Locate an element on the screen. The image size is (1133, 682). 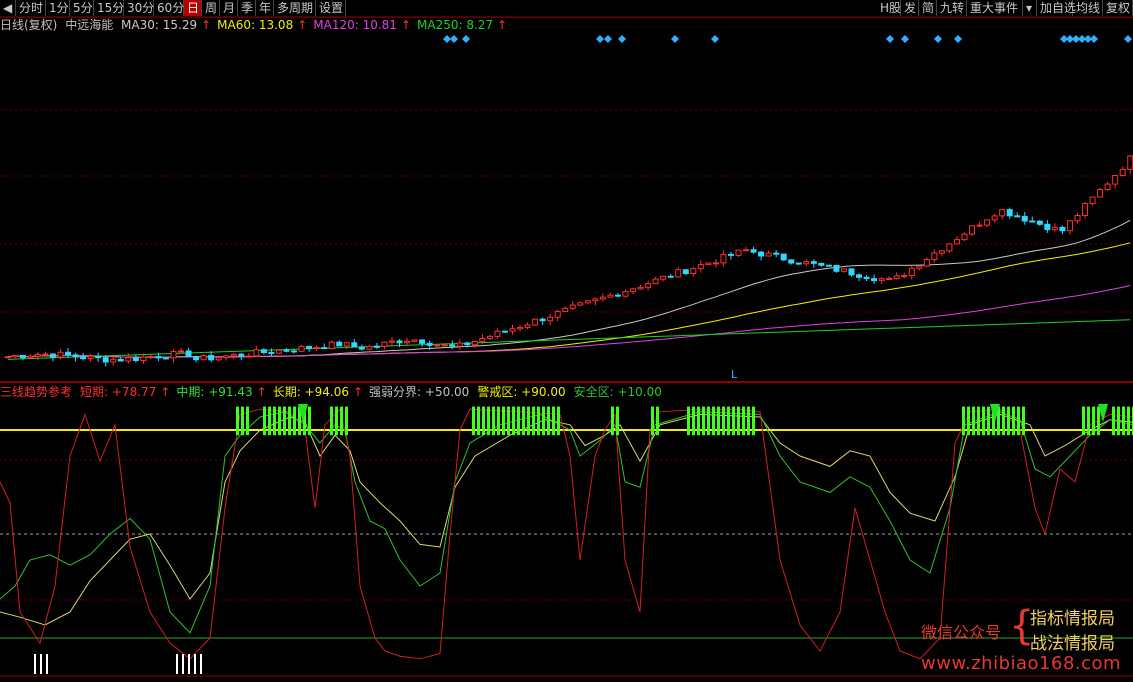
indicator-label-2: 长期: +94.06 is located at coordinates (310, 392).